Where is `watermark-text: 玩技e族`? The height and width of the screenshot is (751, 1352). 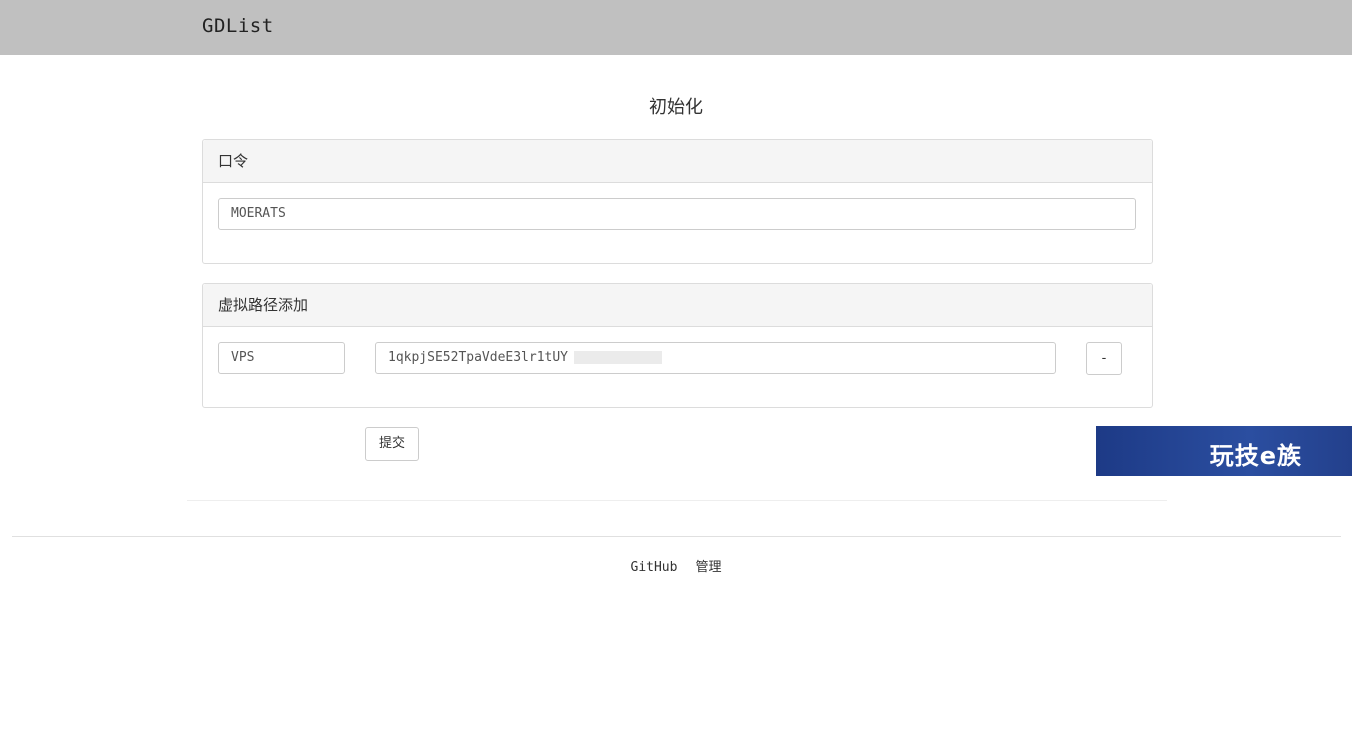
watermark-text: 玩技e族 is located at coordinates (1255, 456).